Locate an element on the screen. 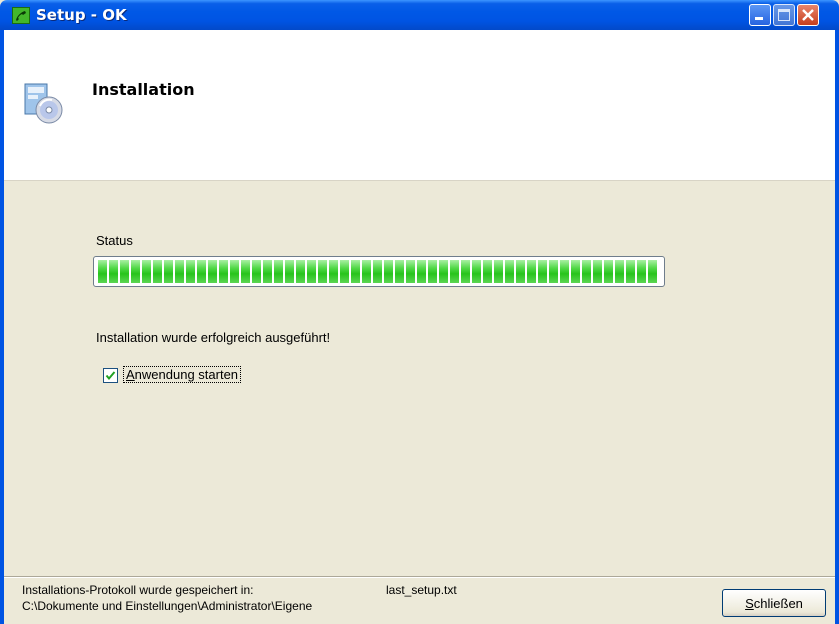  progress-bar is located at coordinates (379, 271).